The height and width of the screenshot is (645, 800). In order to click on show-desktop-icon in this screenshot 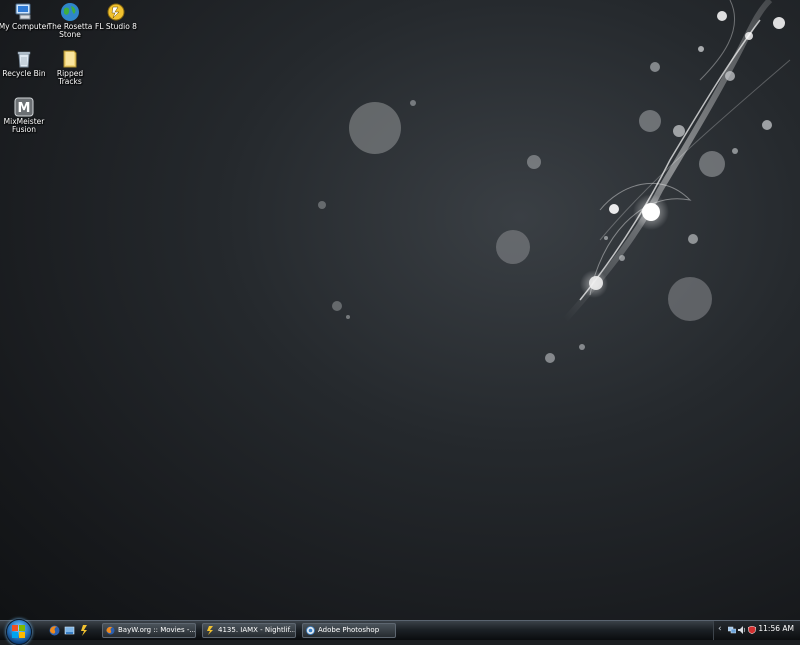, I will do `click(69, 630)`.